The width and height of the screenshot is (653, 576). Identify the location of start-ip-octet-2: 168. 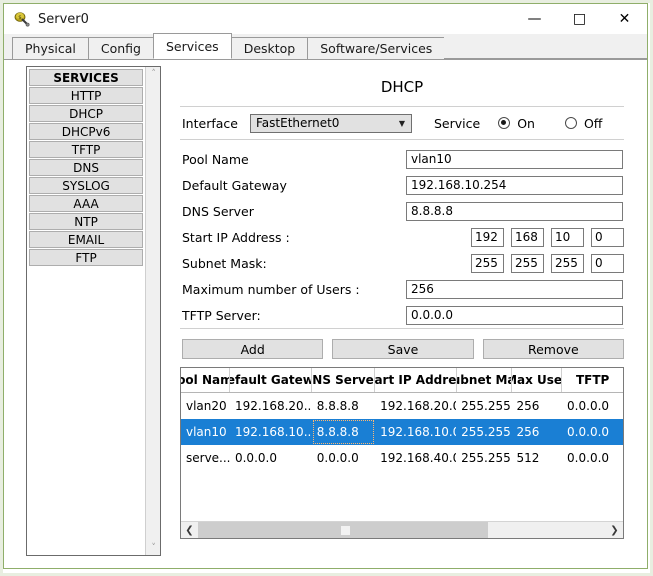
(527, 237).